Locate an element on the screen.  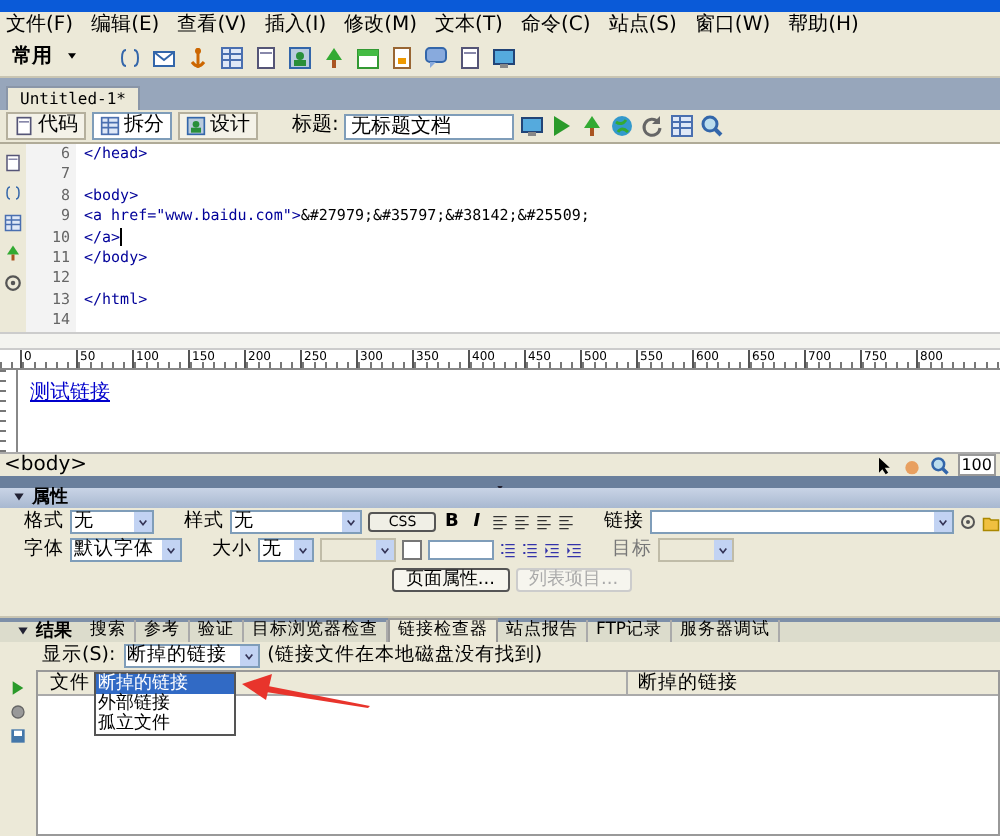
size-dropdown: 无 is located at coordinates (286, 550).